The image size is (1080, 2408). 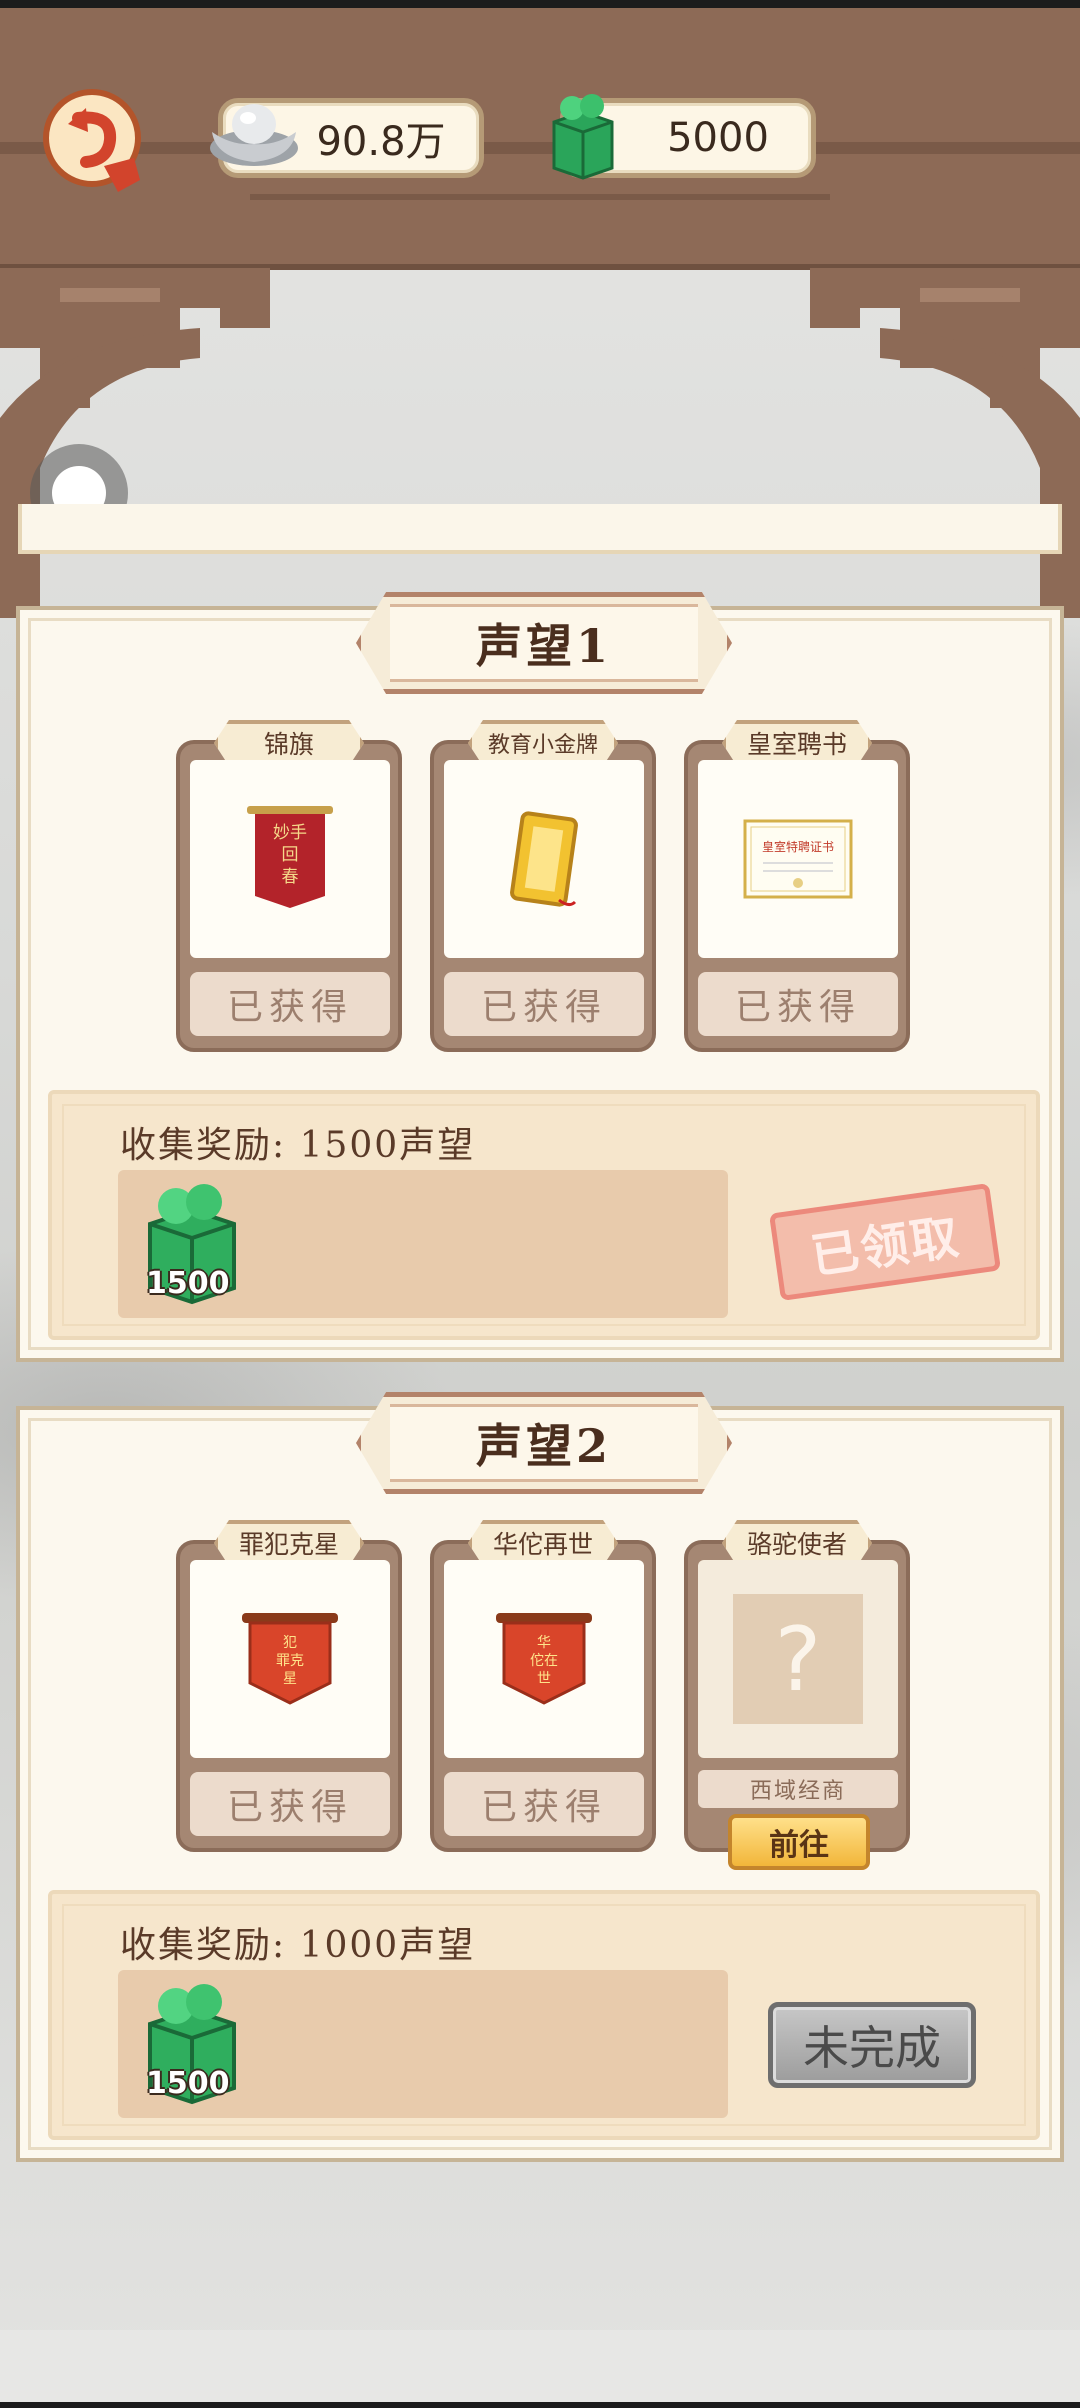 I want to click on jade-block-icon, so click(x=583, y=137).